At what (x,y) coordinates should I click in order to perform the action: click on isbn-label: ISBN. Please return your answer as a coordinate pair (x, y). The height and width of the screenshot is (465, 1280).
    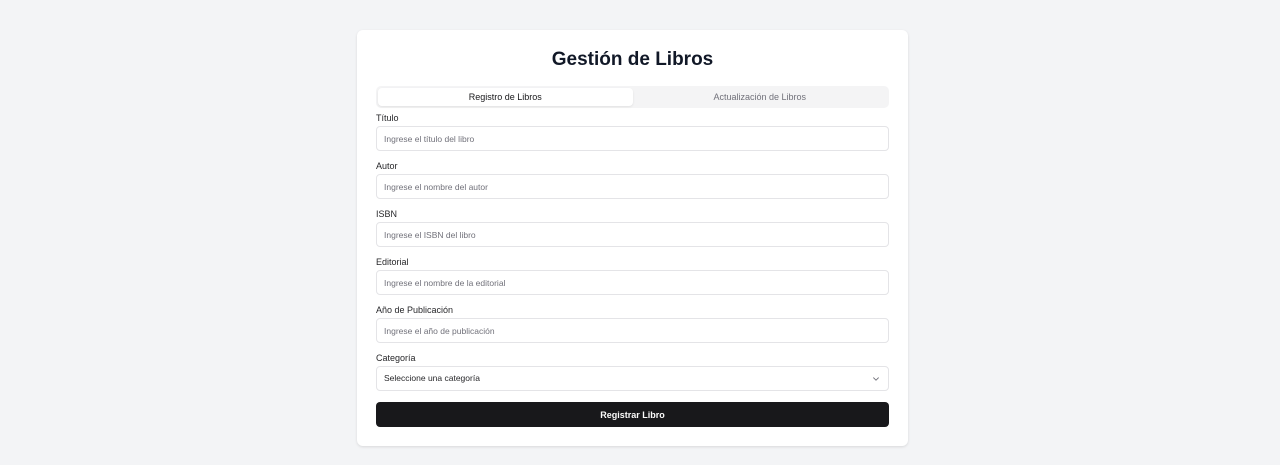
    Looking at the image, I should click on (387, 214).